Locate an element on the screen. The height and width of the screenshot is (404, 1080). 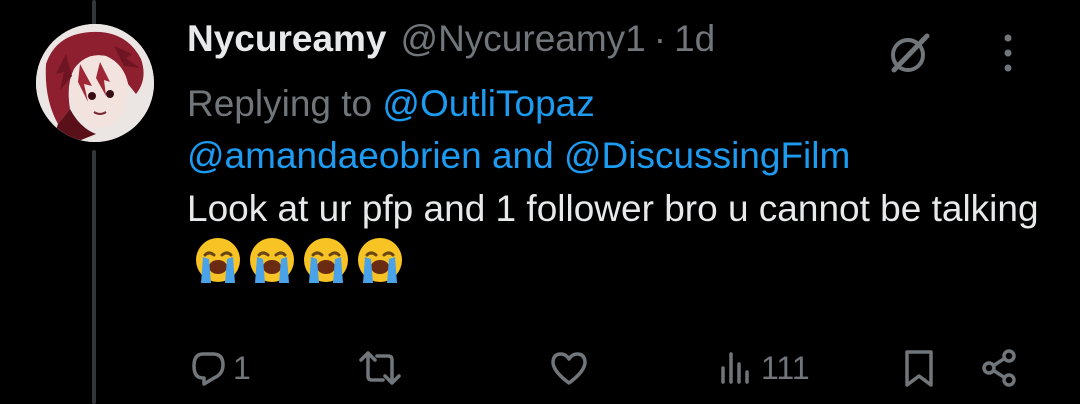
emoji-group is located at coordinates (301, 267).